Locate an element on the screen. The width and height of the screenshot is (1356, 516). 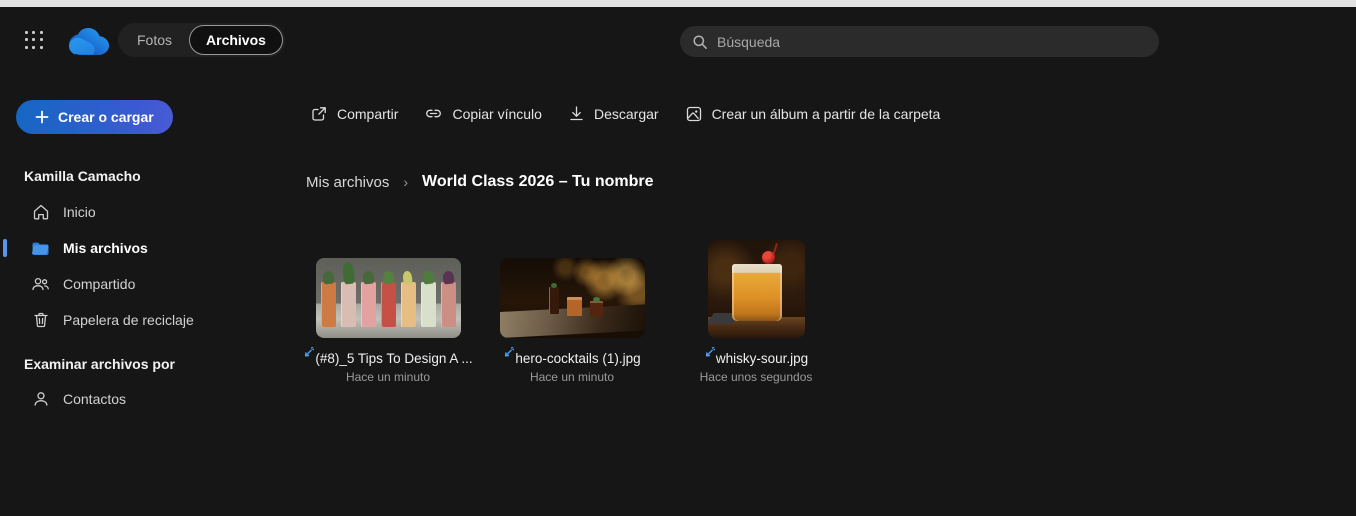
sidebar-item-papelera: Papelera de reciclaje is located at coordinates (145, 320).